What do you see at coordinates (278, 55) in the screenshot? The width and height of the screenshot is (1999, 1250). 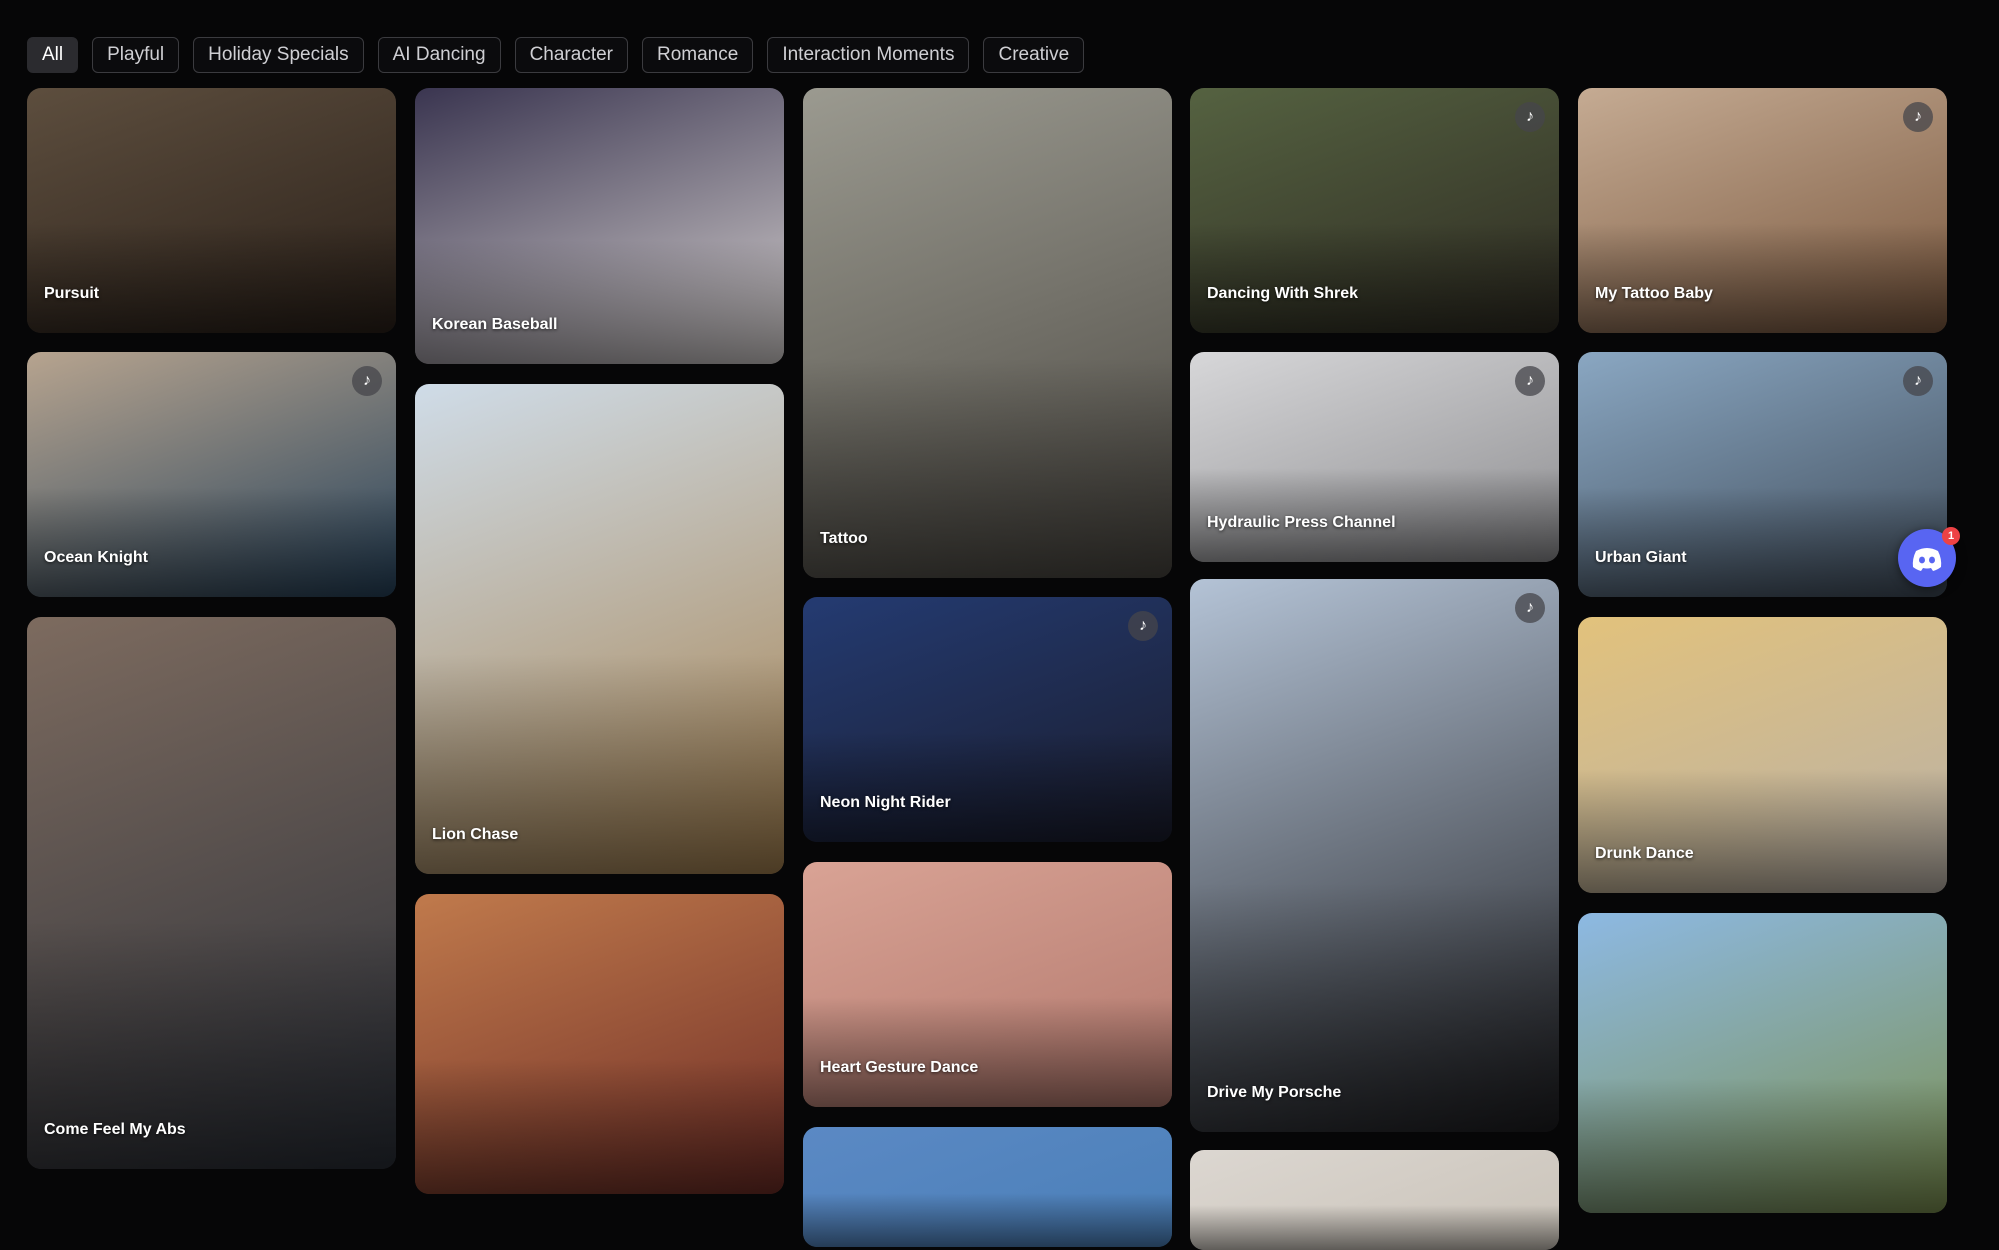 I see `filter-holiday-specials: Holiday Specials` at bounding box center [278, 55].